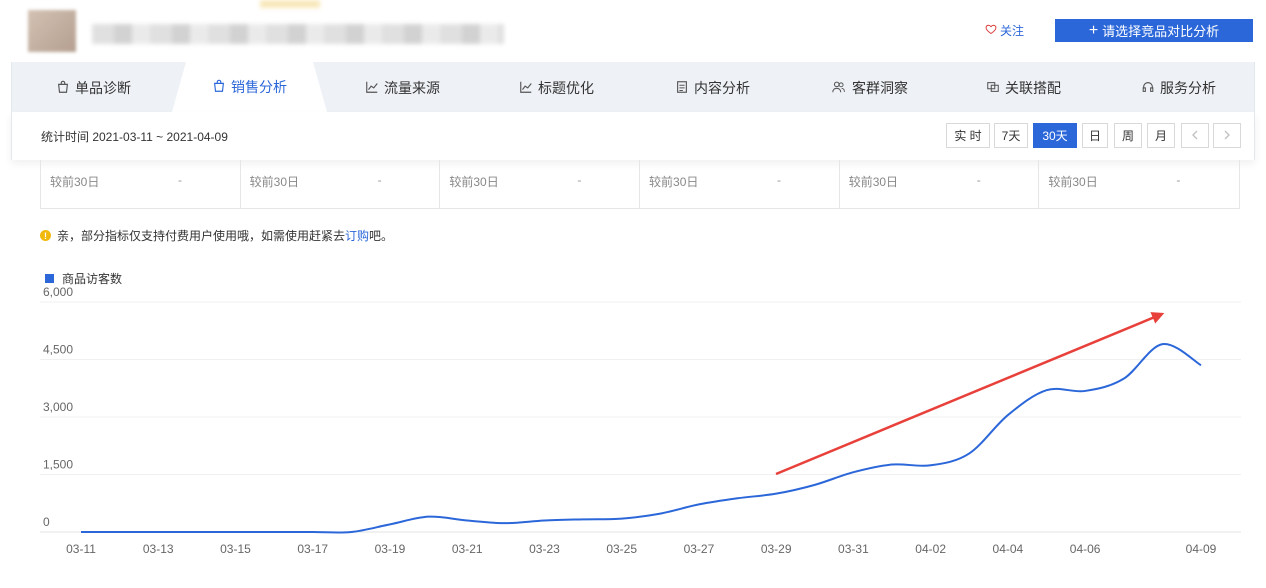  I want to click on tab-label: 服务分析, so click(1188, 88).